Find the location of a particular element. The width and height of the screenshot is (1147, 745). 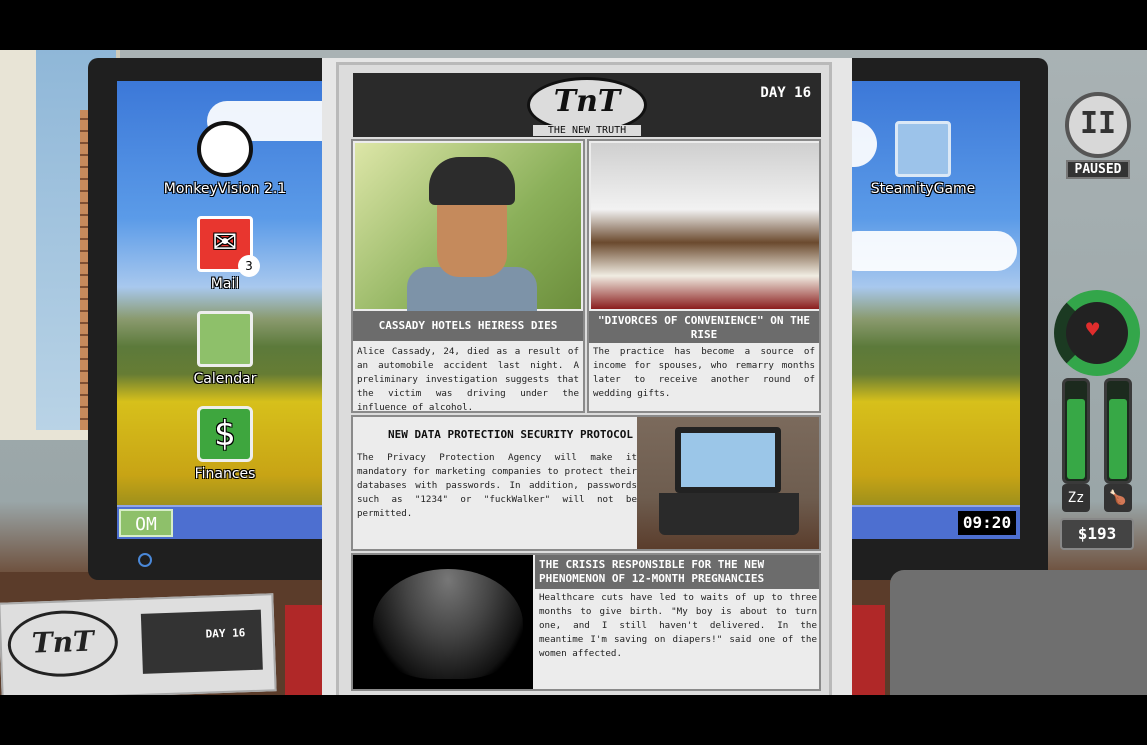

laptop-image is located at coordinates (728, 483).